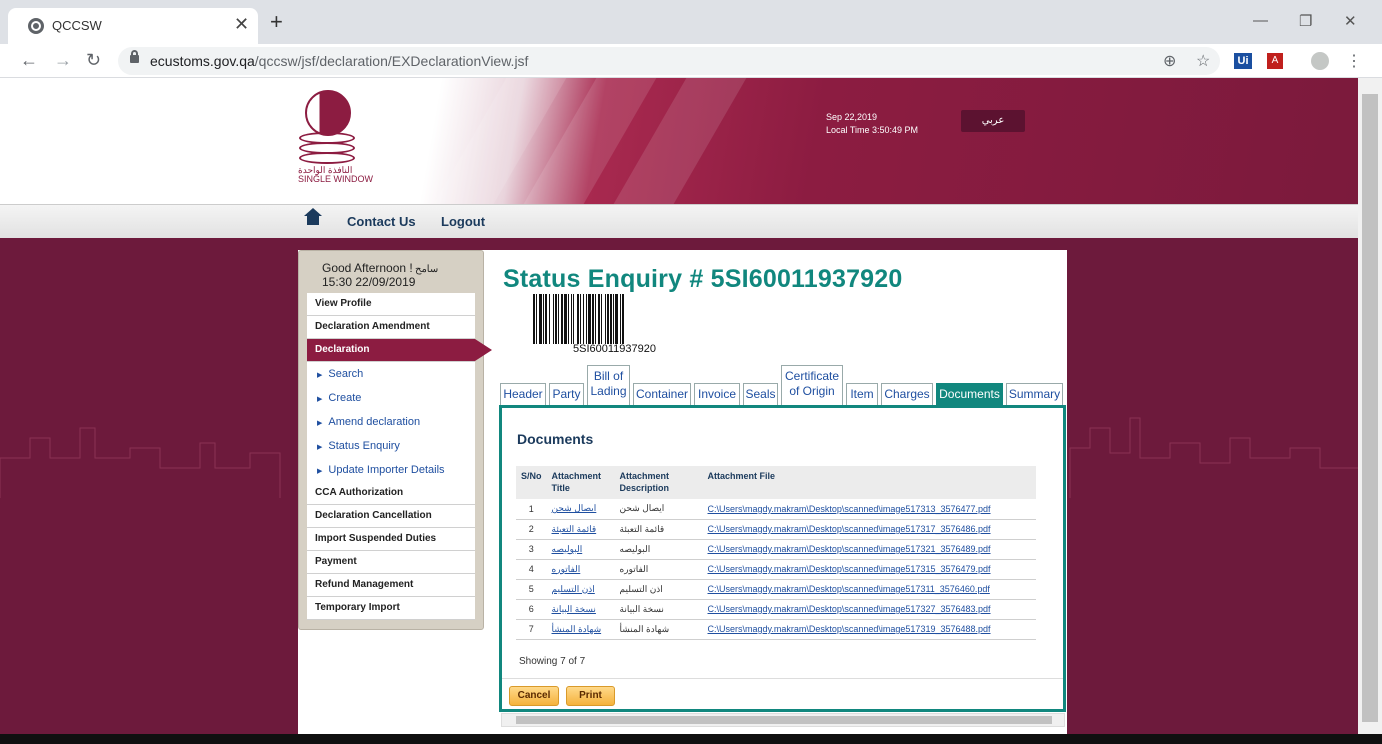 This screenshot has width=1382, height=744. What do you see at coordinates (577, 629) in the screenshot?
I see `attachment-title-link: شهادة المنشأ` at bounding box center [577, 629].